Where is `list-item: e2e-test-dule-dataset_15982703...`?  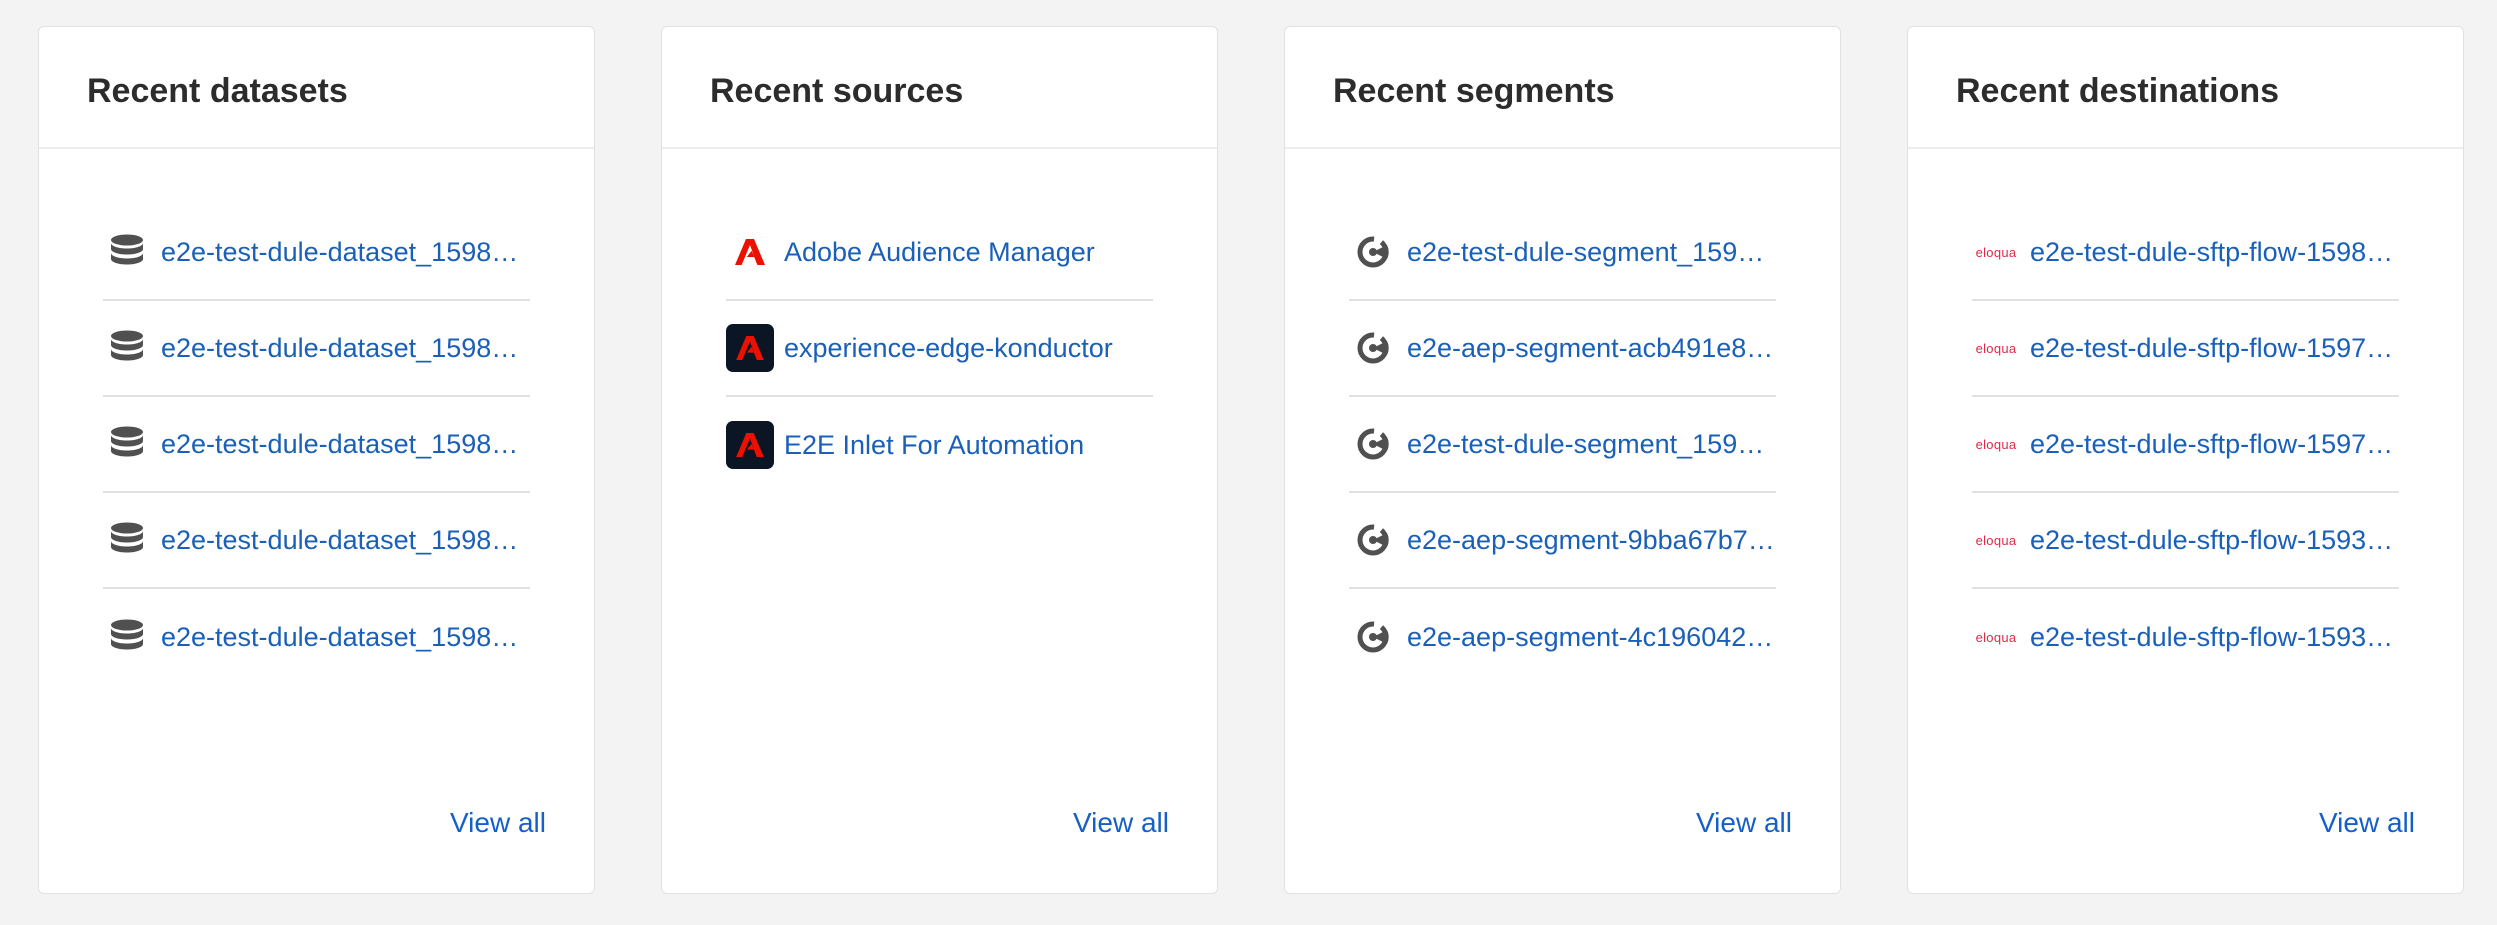
list-item: e2e-test-dule-dataset_15982703... is located at coordinates (316, 637).